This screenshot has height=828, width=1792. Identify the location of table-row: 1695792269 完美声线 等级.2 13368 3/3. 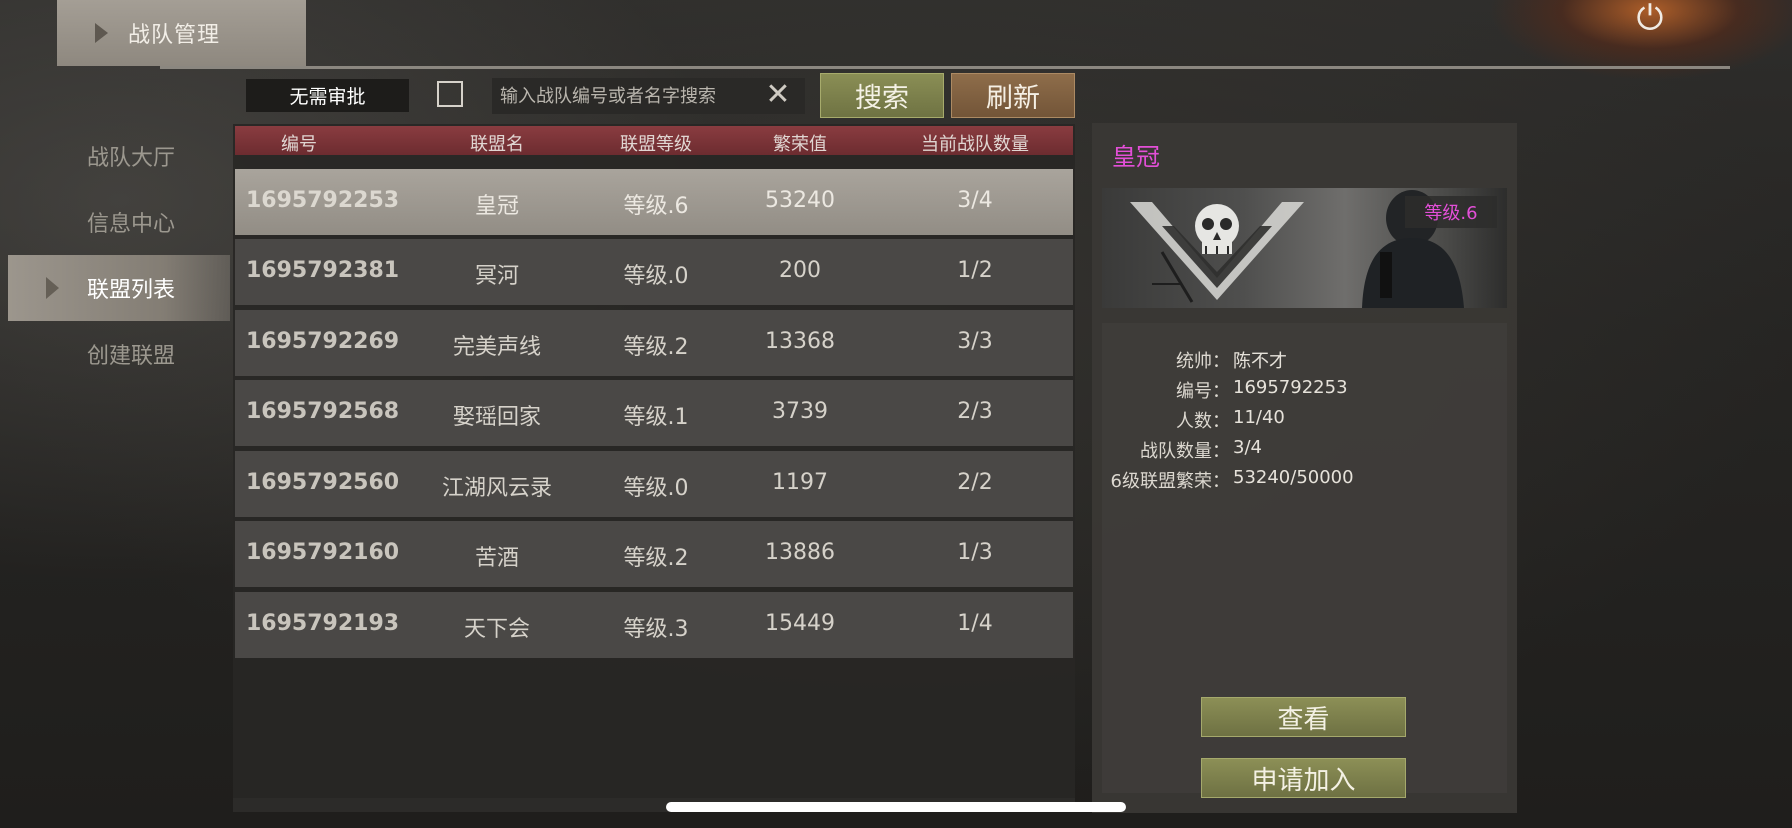
(654, 343).